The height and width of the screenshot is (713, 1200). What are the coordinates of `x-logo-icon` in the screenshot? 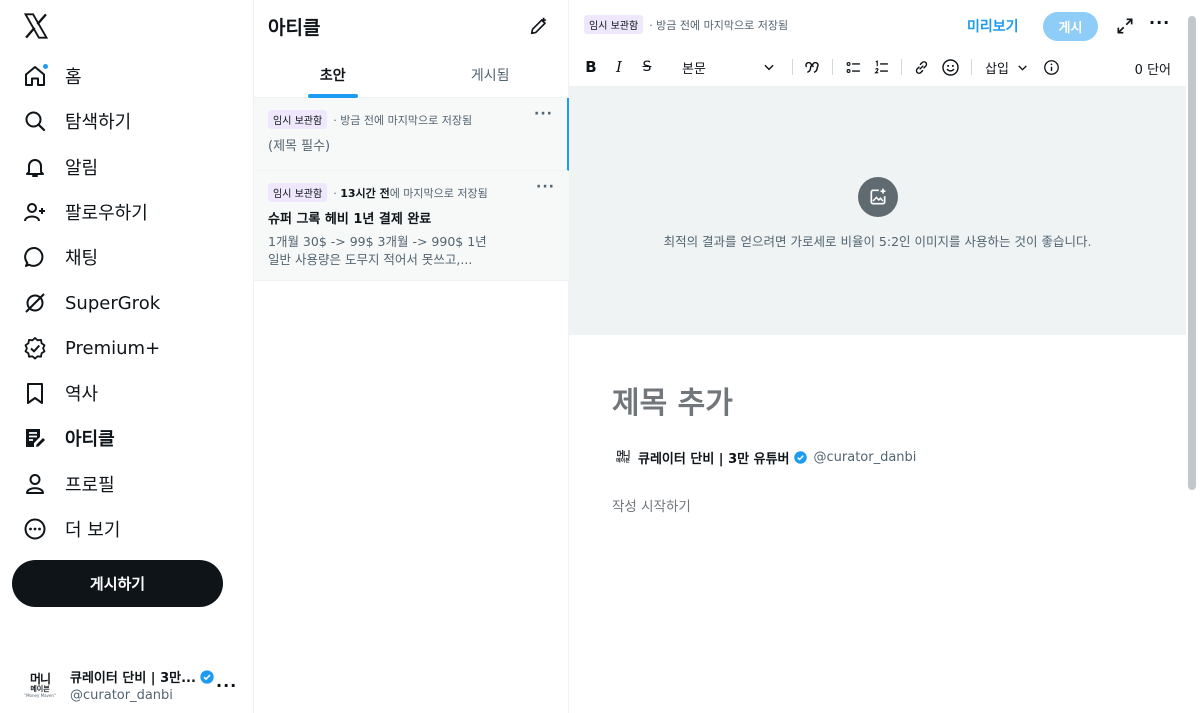 It's located at (36, 26).